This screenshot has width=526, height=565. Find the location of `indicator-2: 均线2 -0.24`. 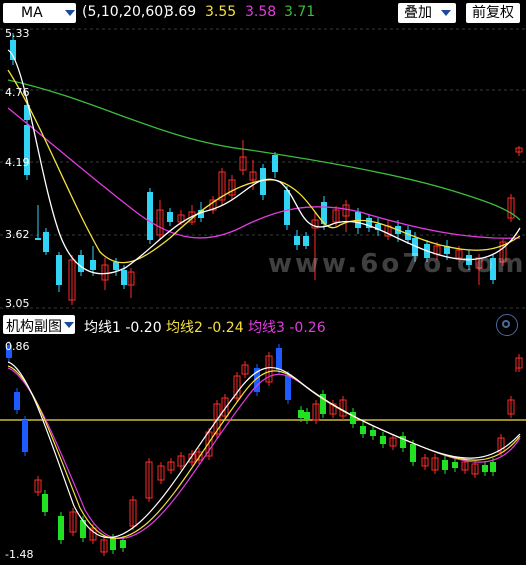

indicator-2: 均线2 -0.24 is located at coordinates (205, 328).